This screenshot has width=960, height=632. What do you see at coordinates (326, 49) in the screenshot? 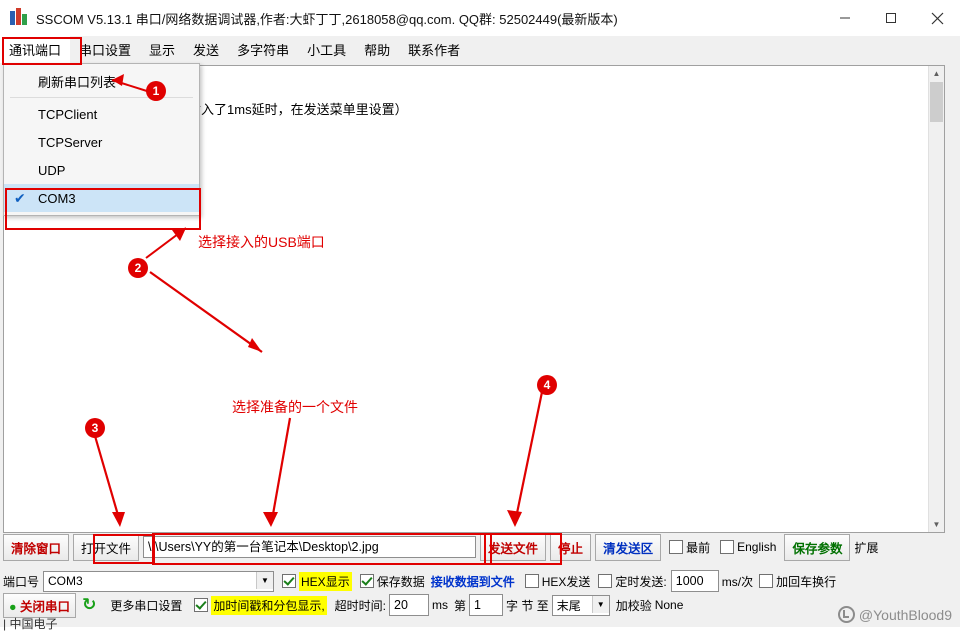
I see `menu-item-tools: 小工具` at bounding box center [326, 49].